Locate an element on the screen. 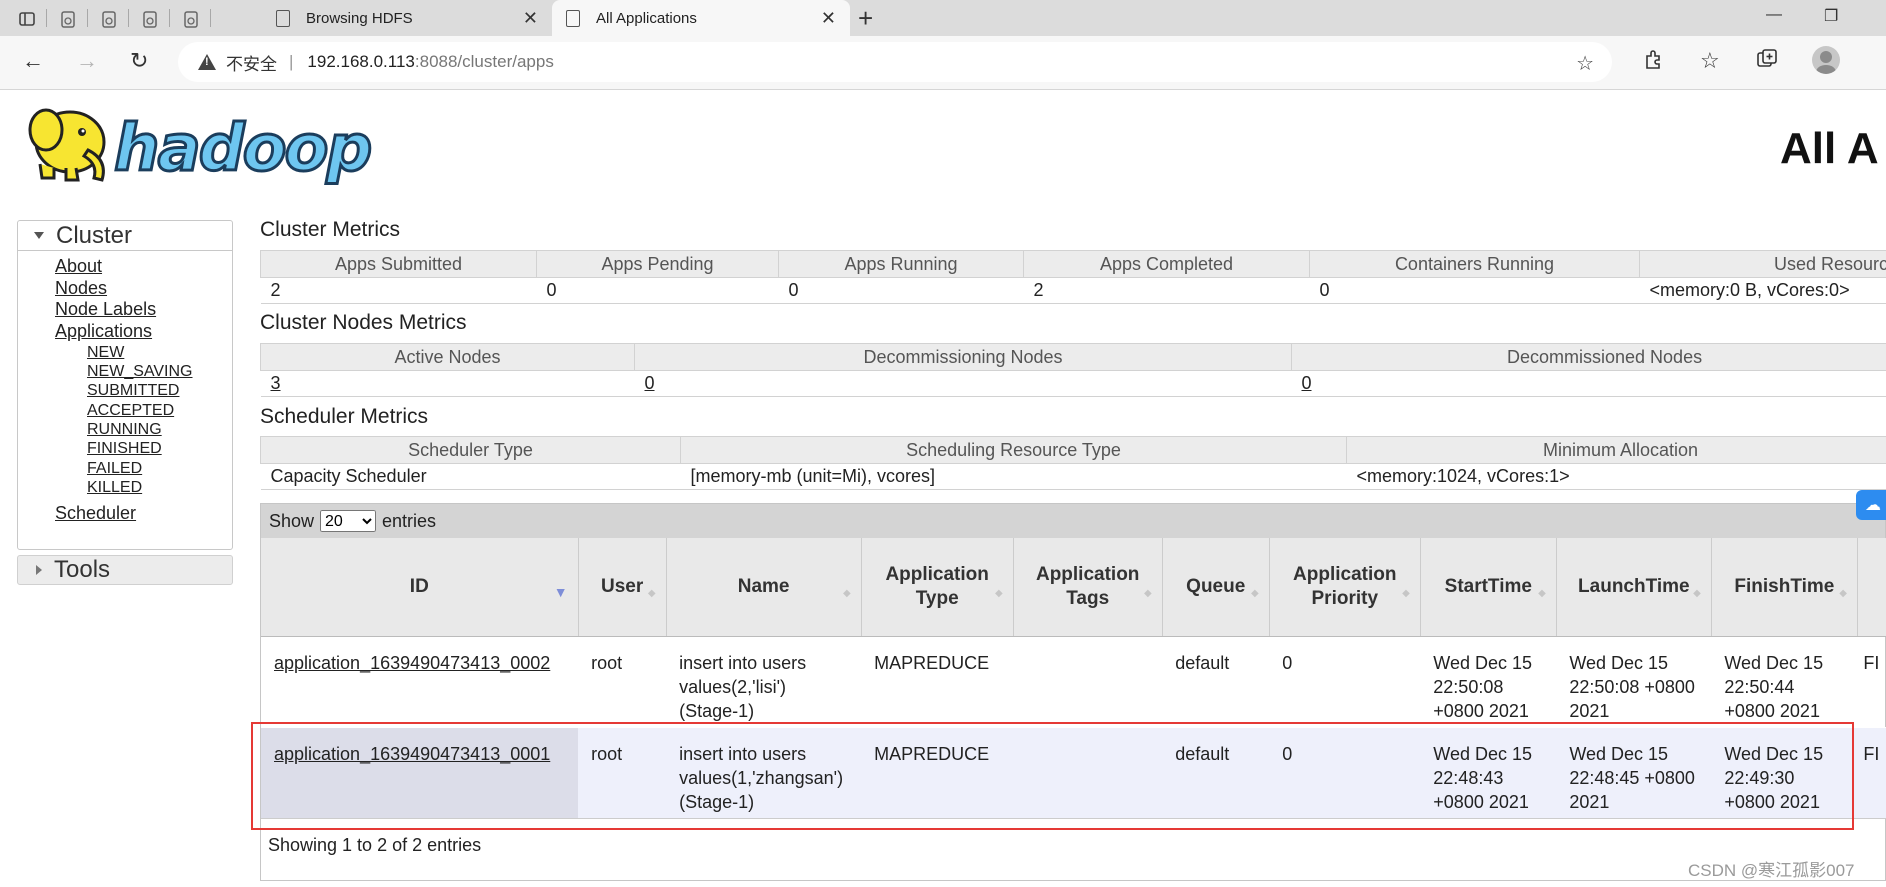 The width and height of the screenshot is (1886, 887). column-label: Queue is located at coordinates (1216, 586).